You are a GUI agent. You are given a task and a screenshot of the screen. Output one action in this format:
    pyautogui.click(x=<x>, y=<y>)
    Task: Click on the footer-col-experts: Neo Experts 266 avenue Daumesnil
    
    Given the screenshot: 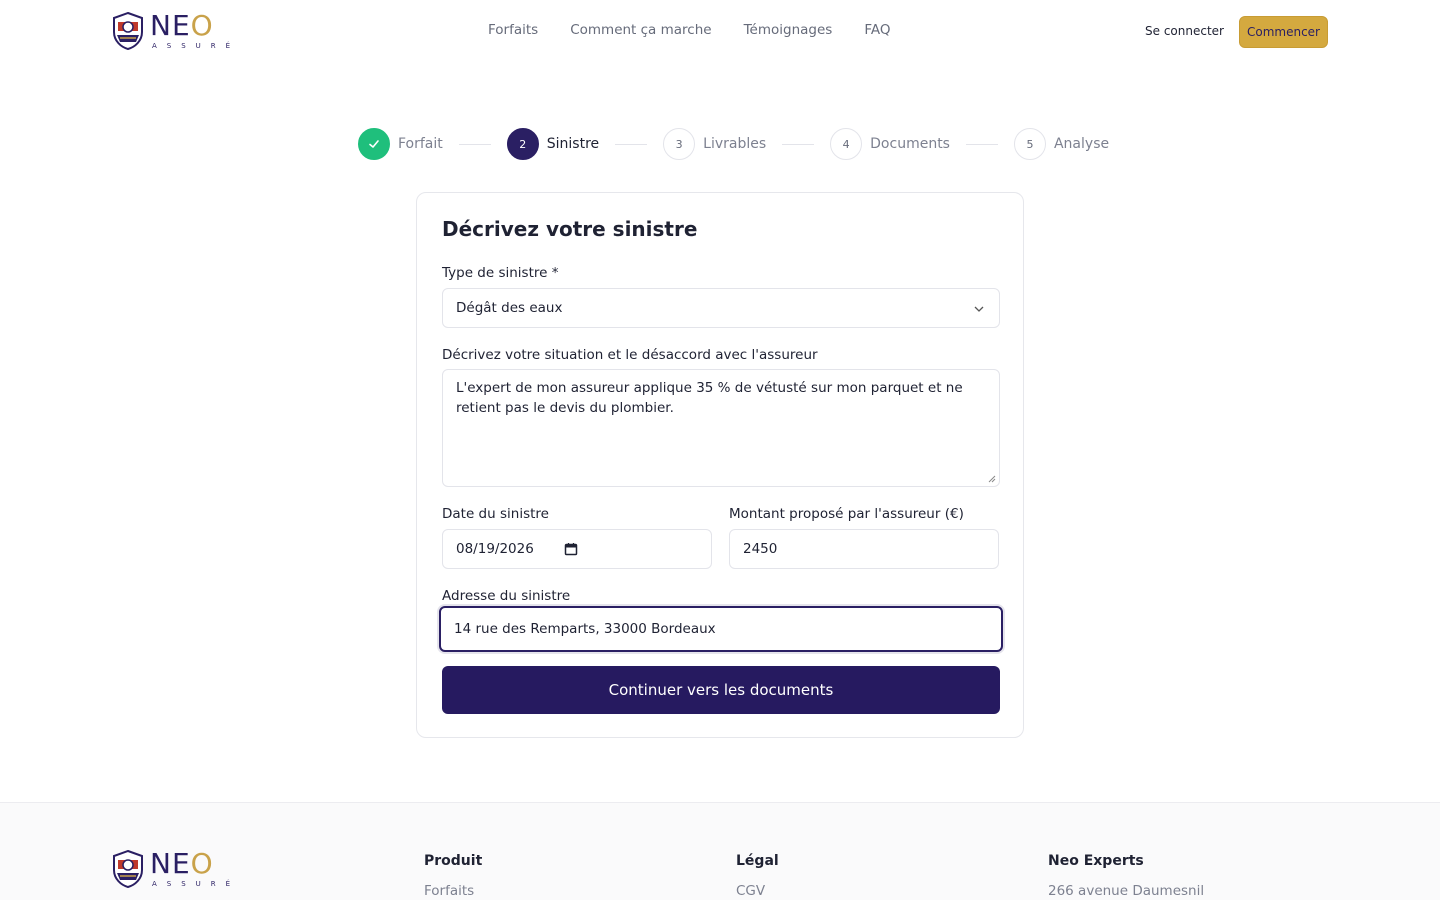 What is the action you would take?
    pyautogui.click(x=1126, y=876)
    